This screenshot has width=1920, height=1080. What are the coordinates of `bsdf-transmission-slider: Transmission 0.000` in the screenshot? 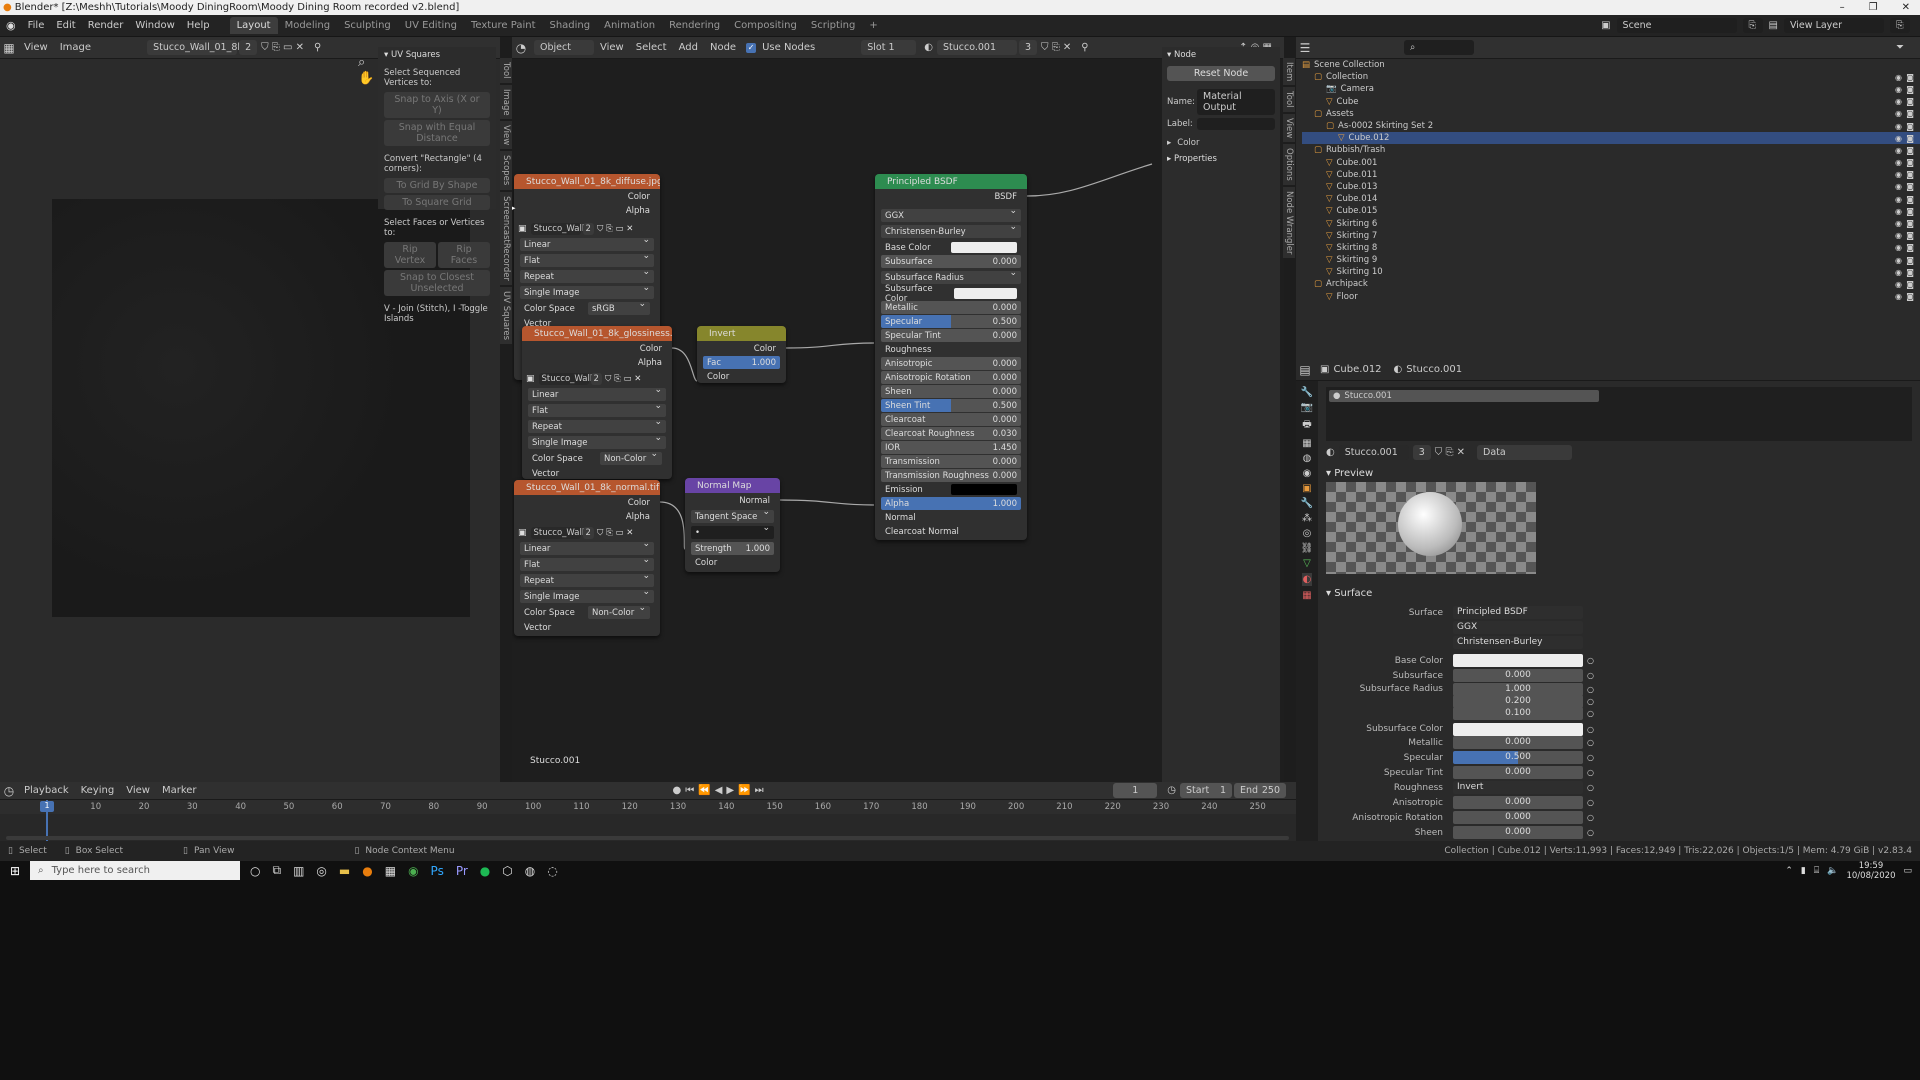 It's located at (951, 461).